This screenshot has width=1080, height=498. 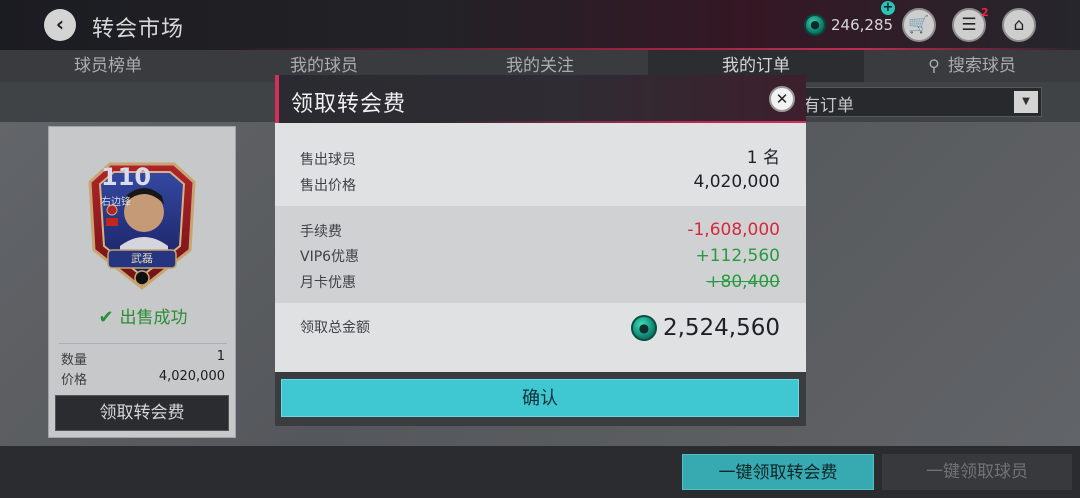 I want to click on total-value: 2,524,560, so click(x=721, y=328).